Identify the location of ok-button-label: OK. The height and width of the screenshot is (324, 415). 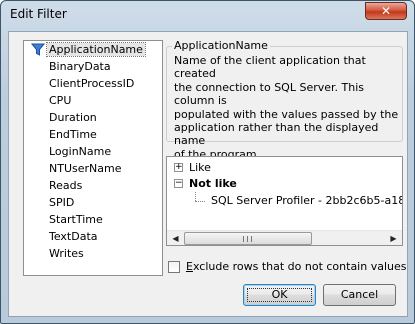
(279, 295).